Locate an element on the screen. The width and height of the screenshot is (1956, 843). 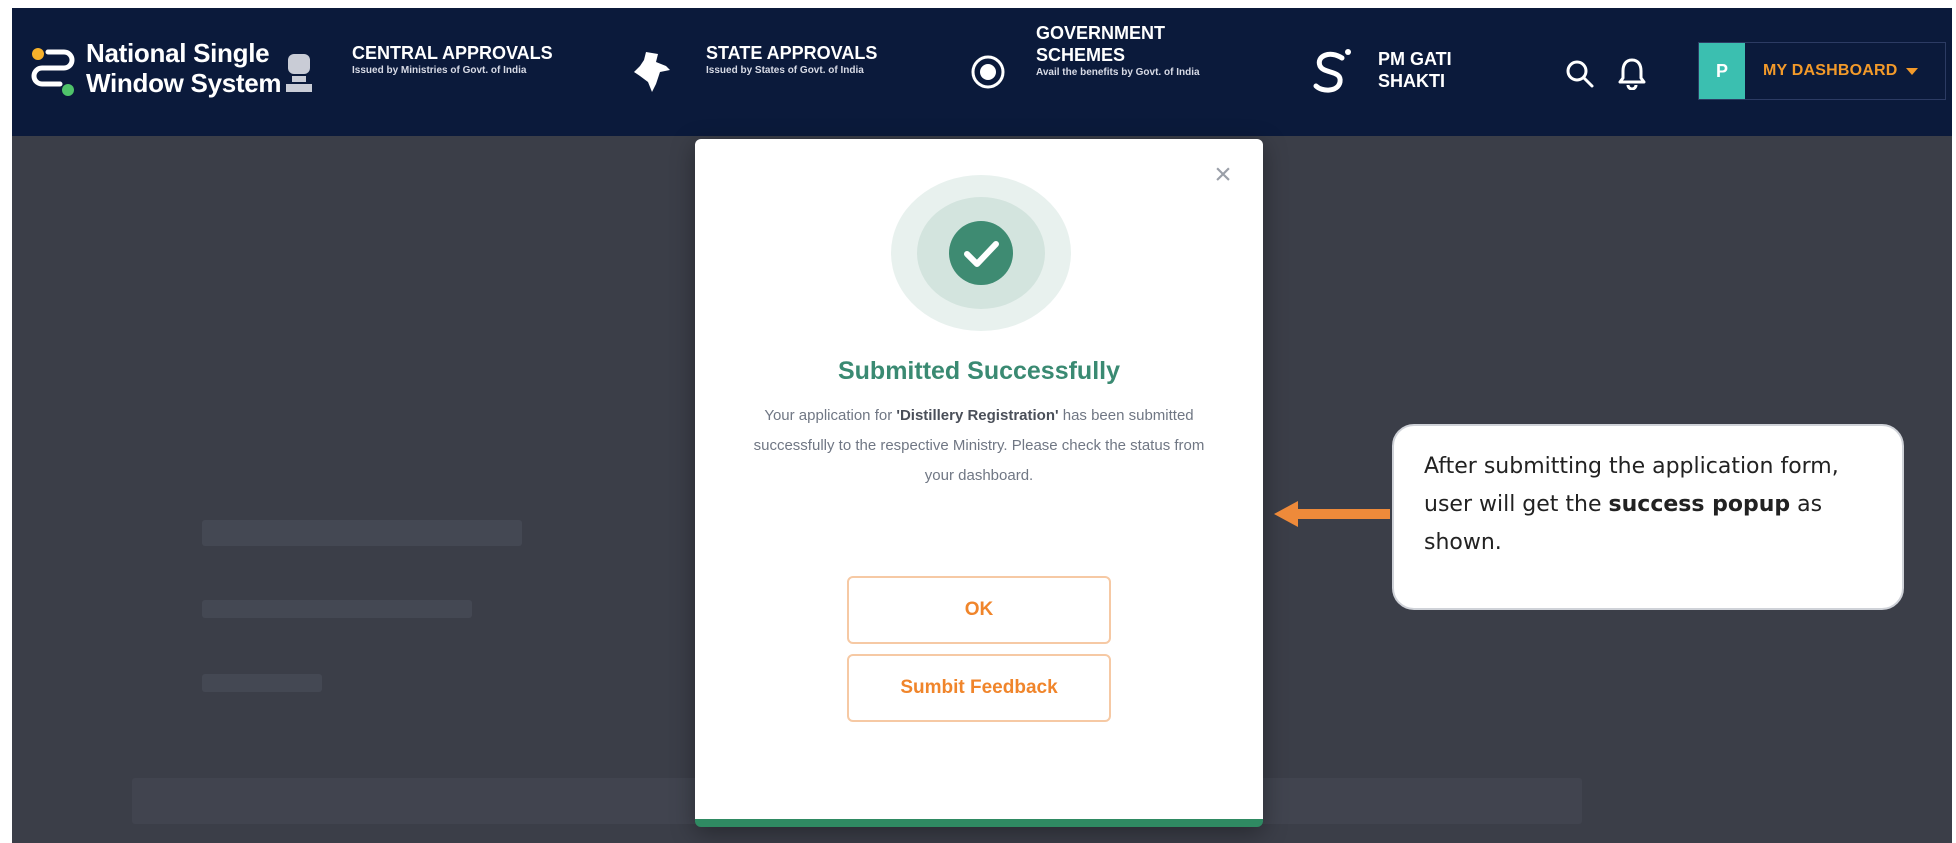
chevron-down-icon is located at coordinates (1911, 71).